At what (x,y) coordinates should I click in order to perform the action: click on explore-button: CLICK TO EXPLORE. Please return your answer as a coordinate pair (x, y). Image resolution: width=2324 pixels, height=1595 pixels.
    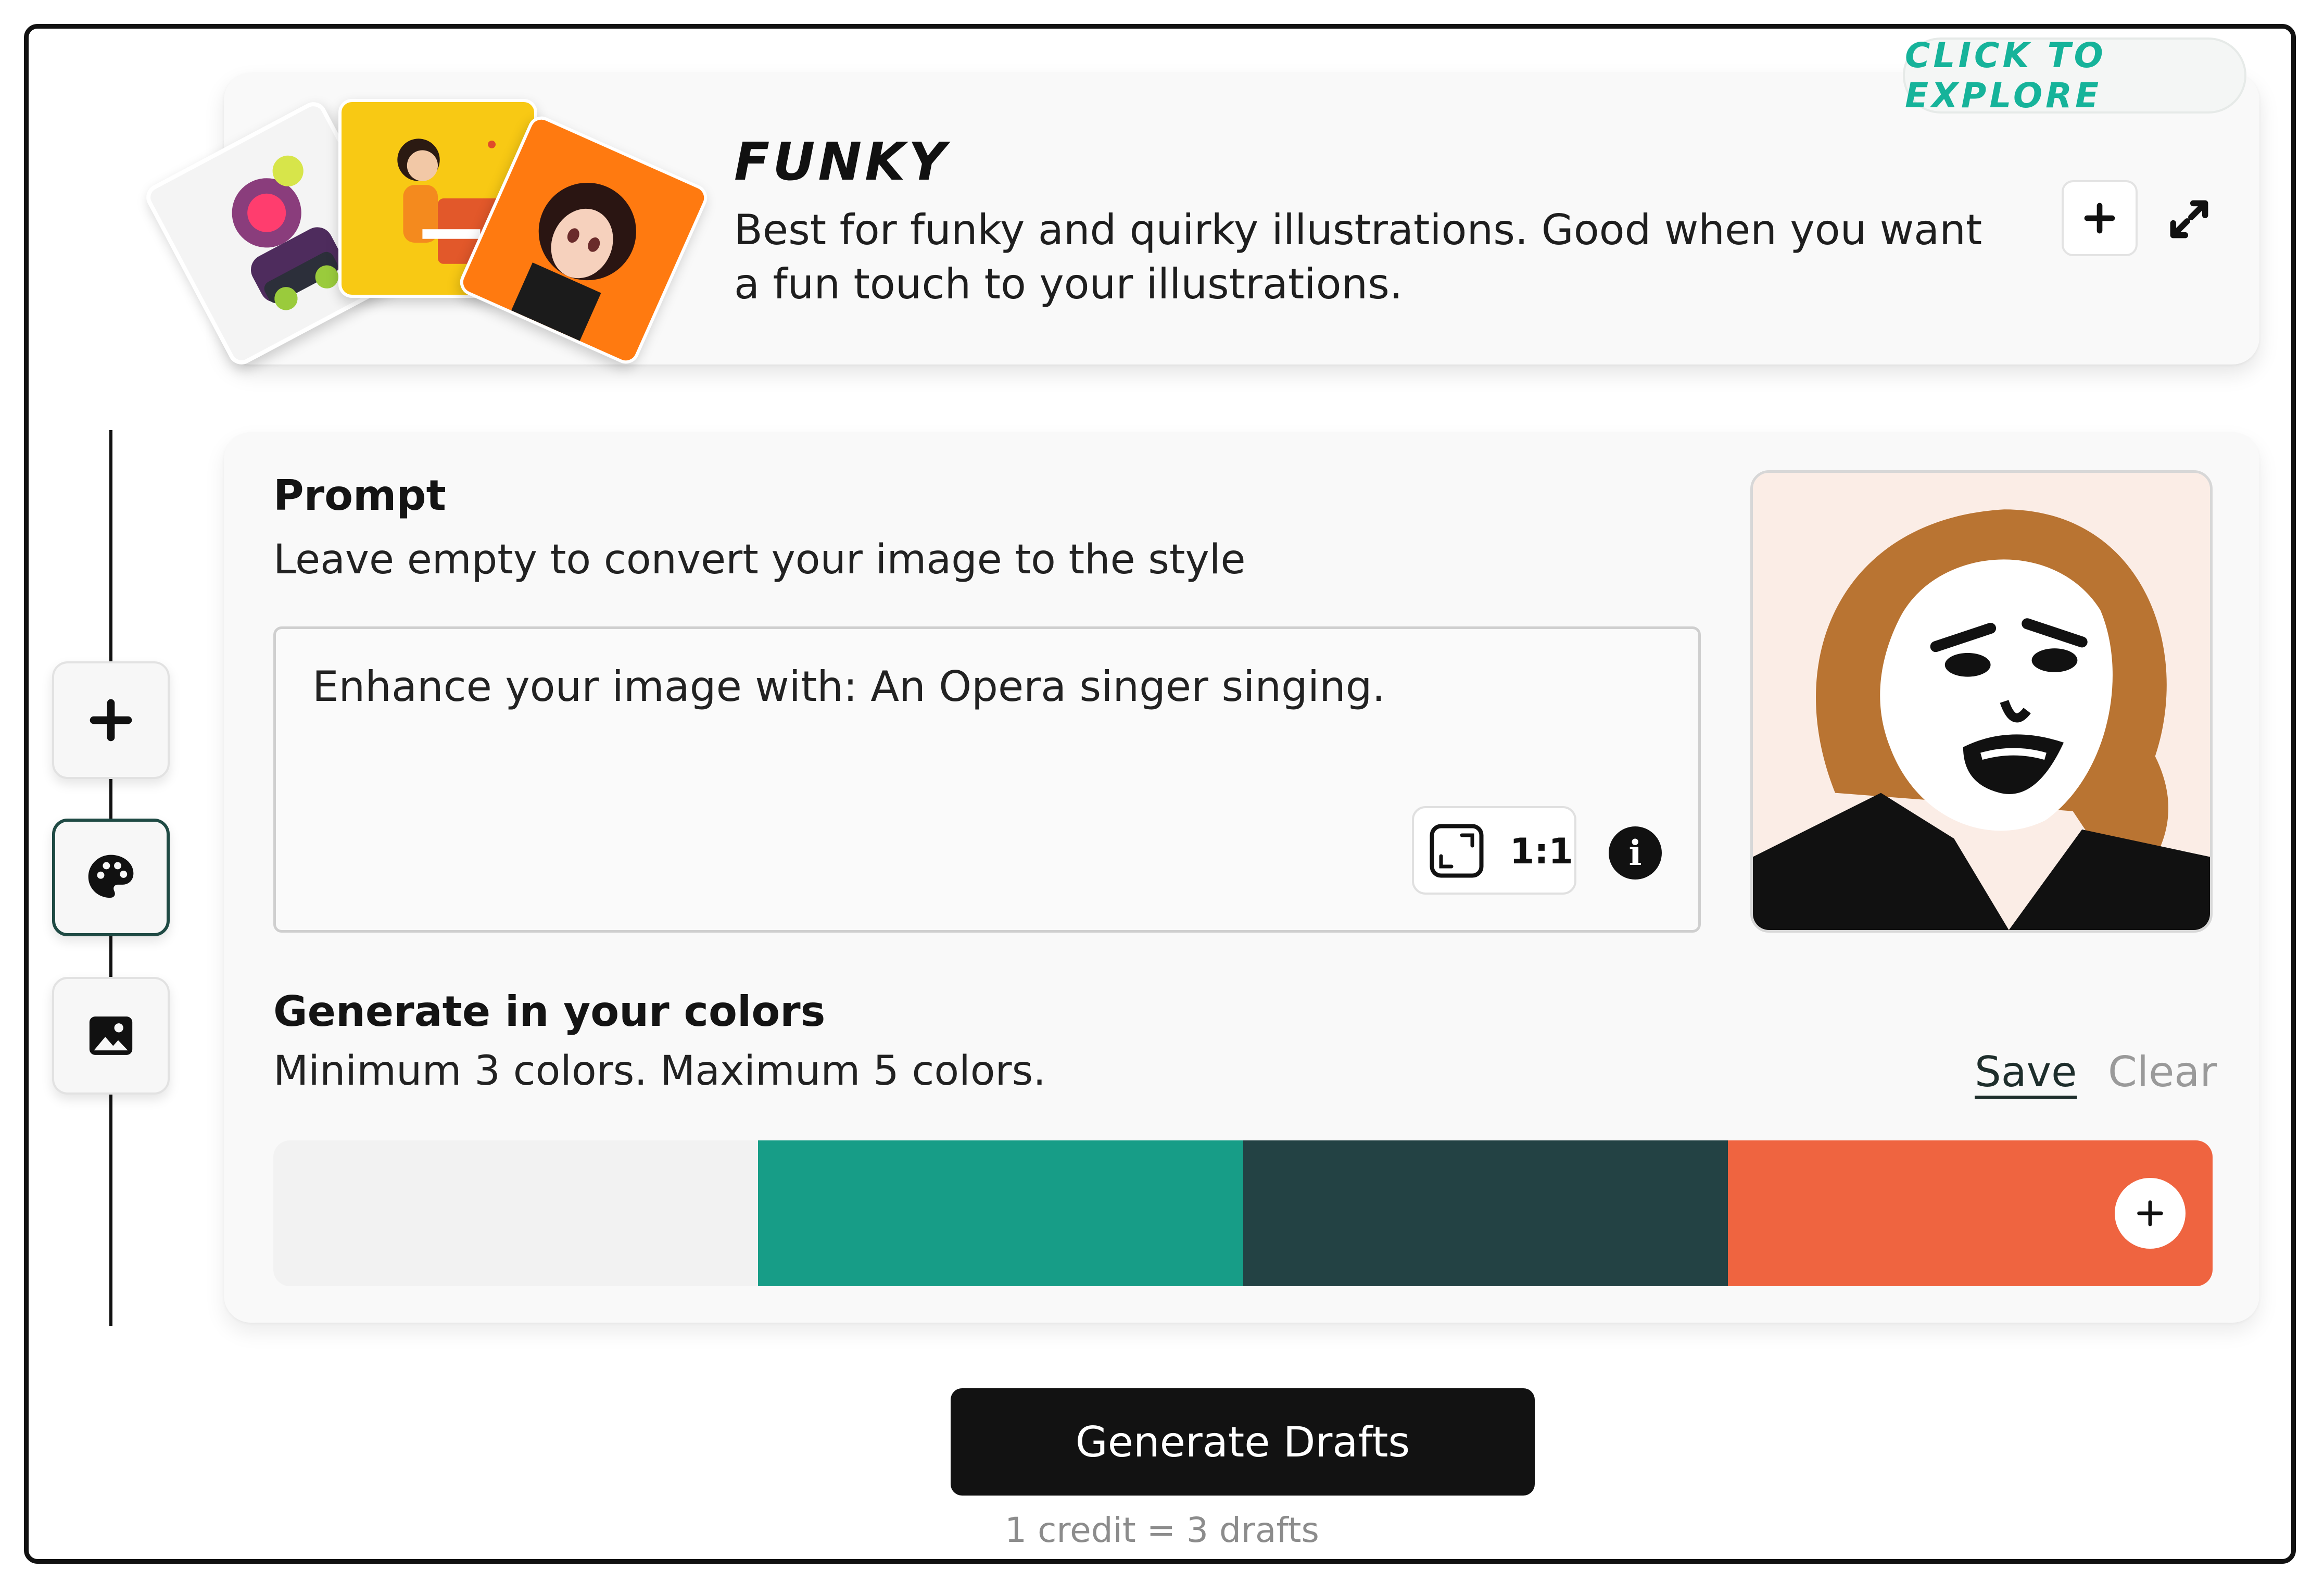
    Looking at the image, I should click on (2074, 75).